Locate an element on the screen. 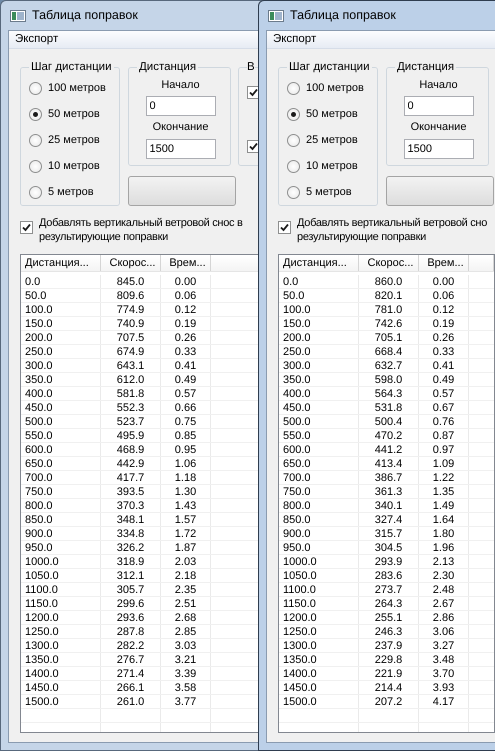  table-cell: 50.0 is located at coordinates (319, 295).